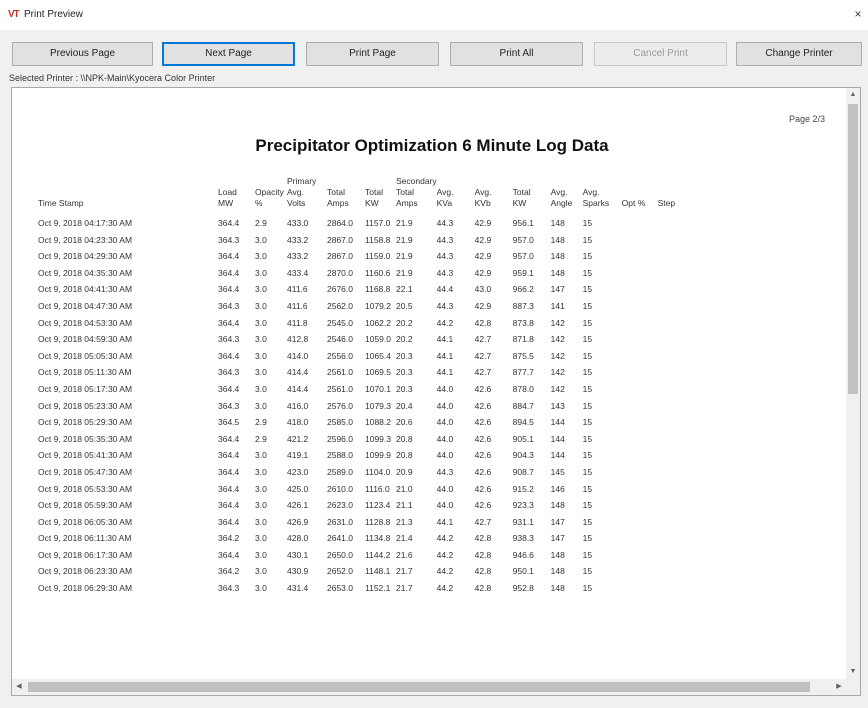 The image size is (868, 708). Describe the element at coordinates (85, 372) in the screenshot. I see `table-cell: Oct 9, 2018 05:11:30 AM` at that location.